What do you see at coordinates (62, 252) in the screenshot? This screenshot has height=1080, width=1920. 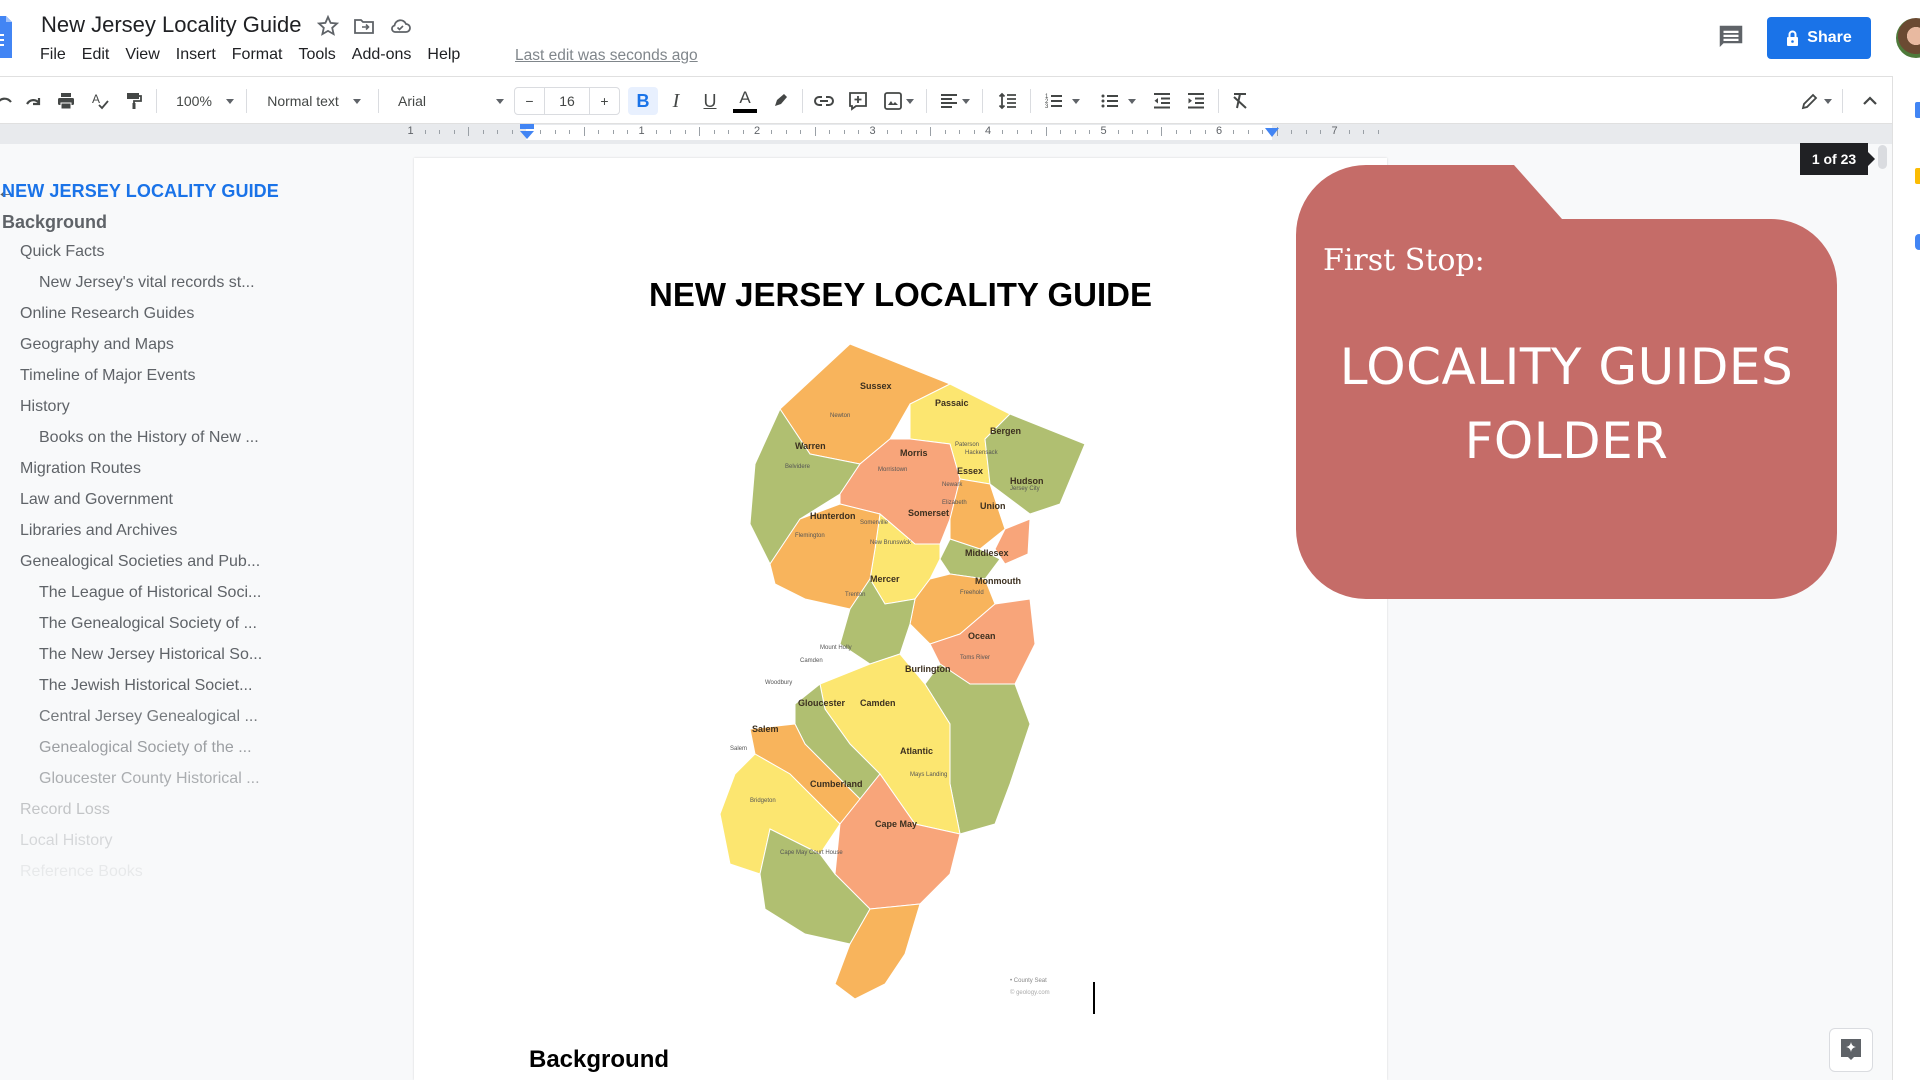 I see `outline-item: Quick Facts` at bounding box center [62, 252].